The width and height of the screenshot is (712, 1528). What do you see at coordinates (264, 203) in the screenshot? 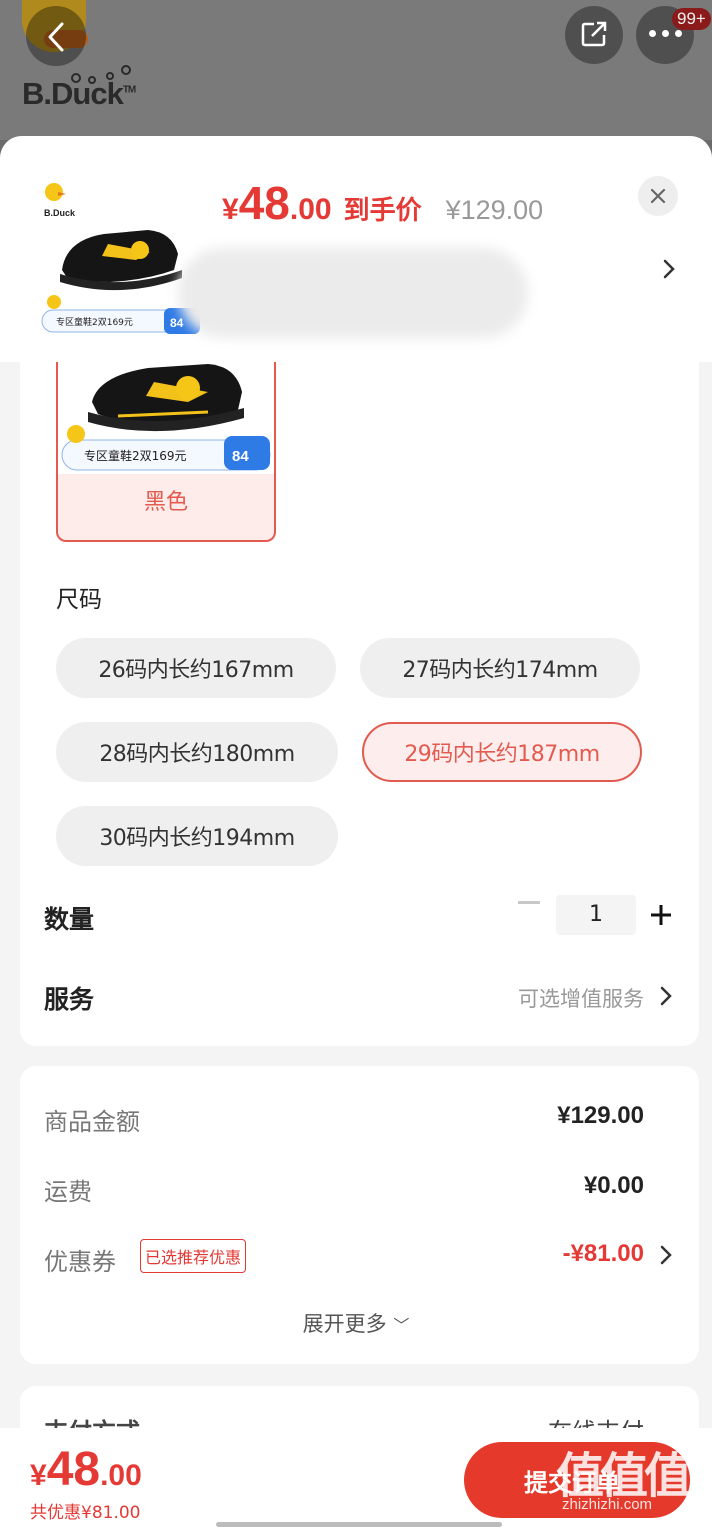
I see `price-integer: 48` at bounding box center [264, 203].